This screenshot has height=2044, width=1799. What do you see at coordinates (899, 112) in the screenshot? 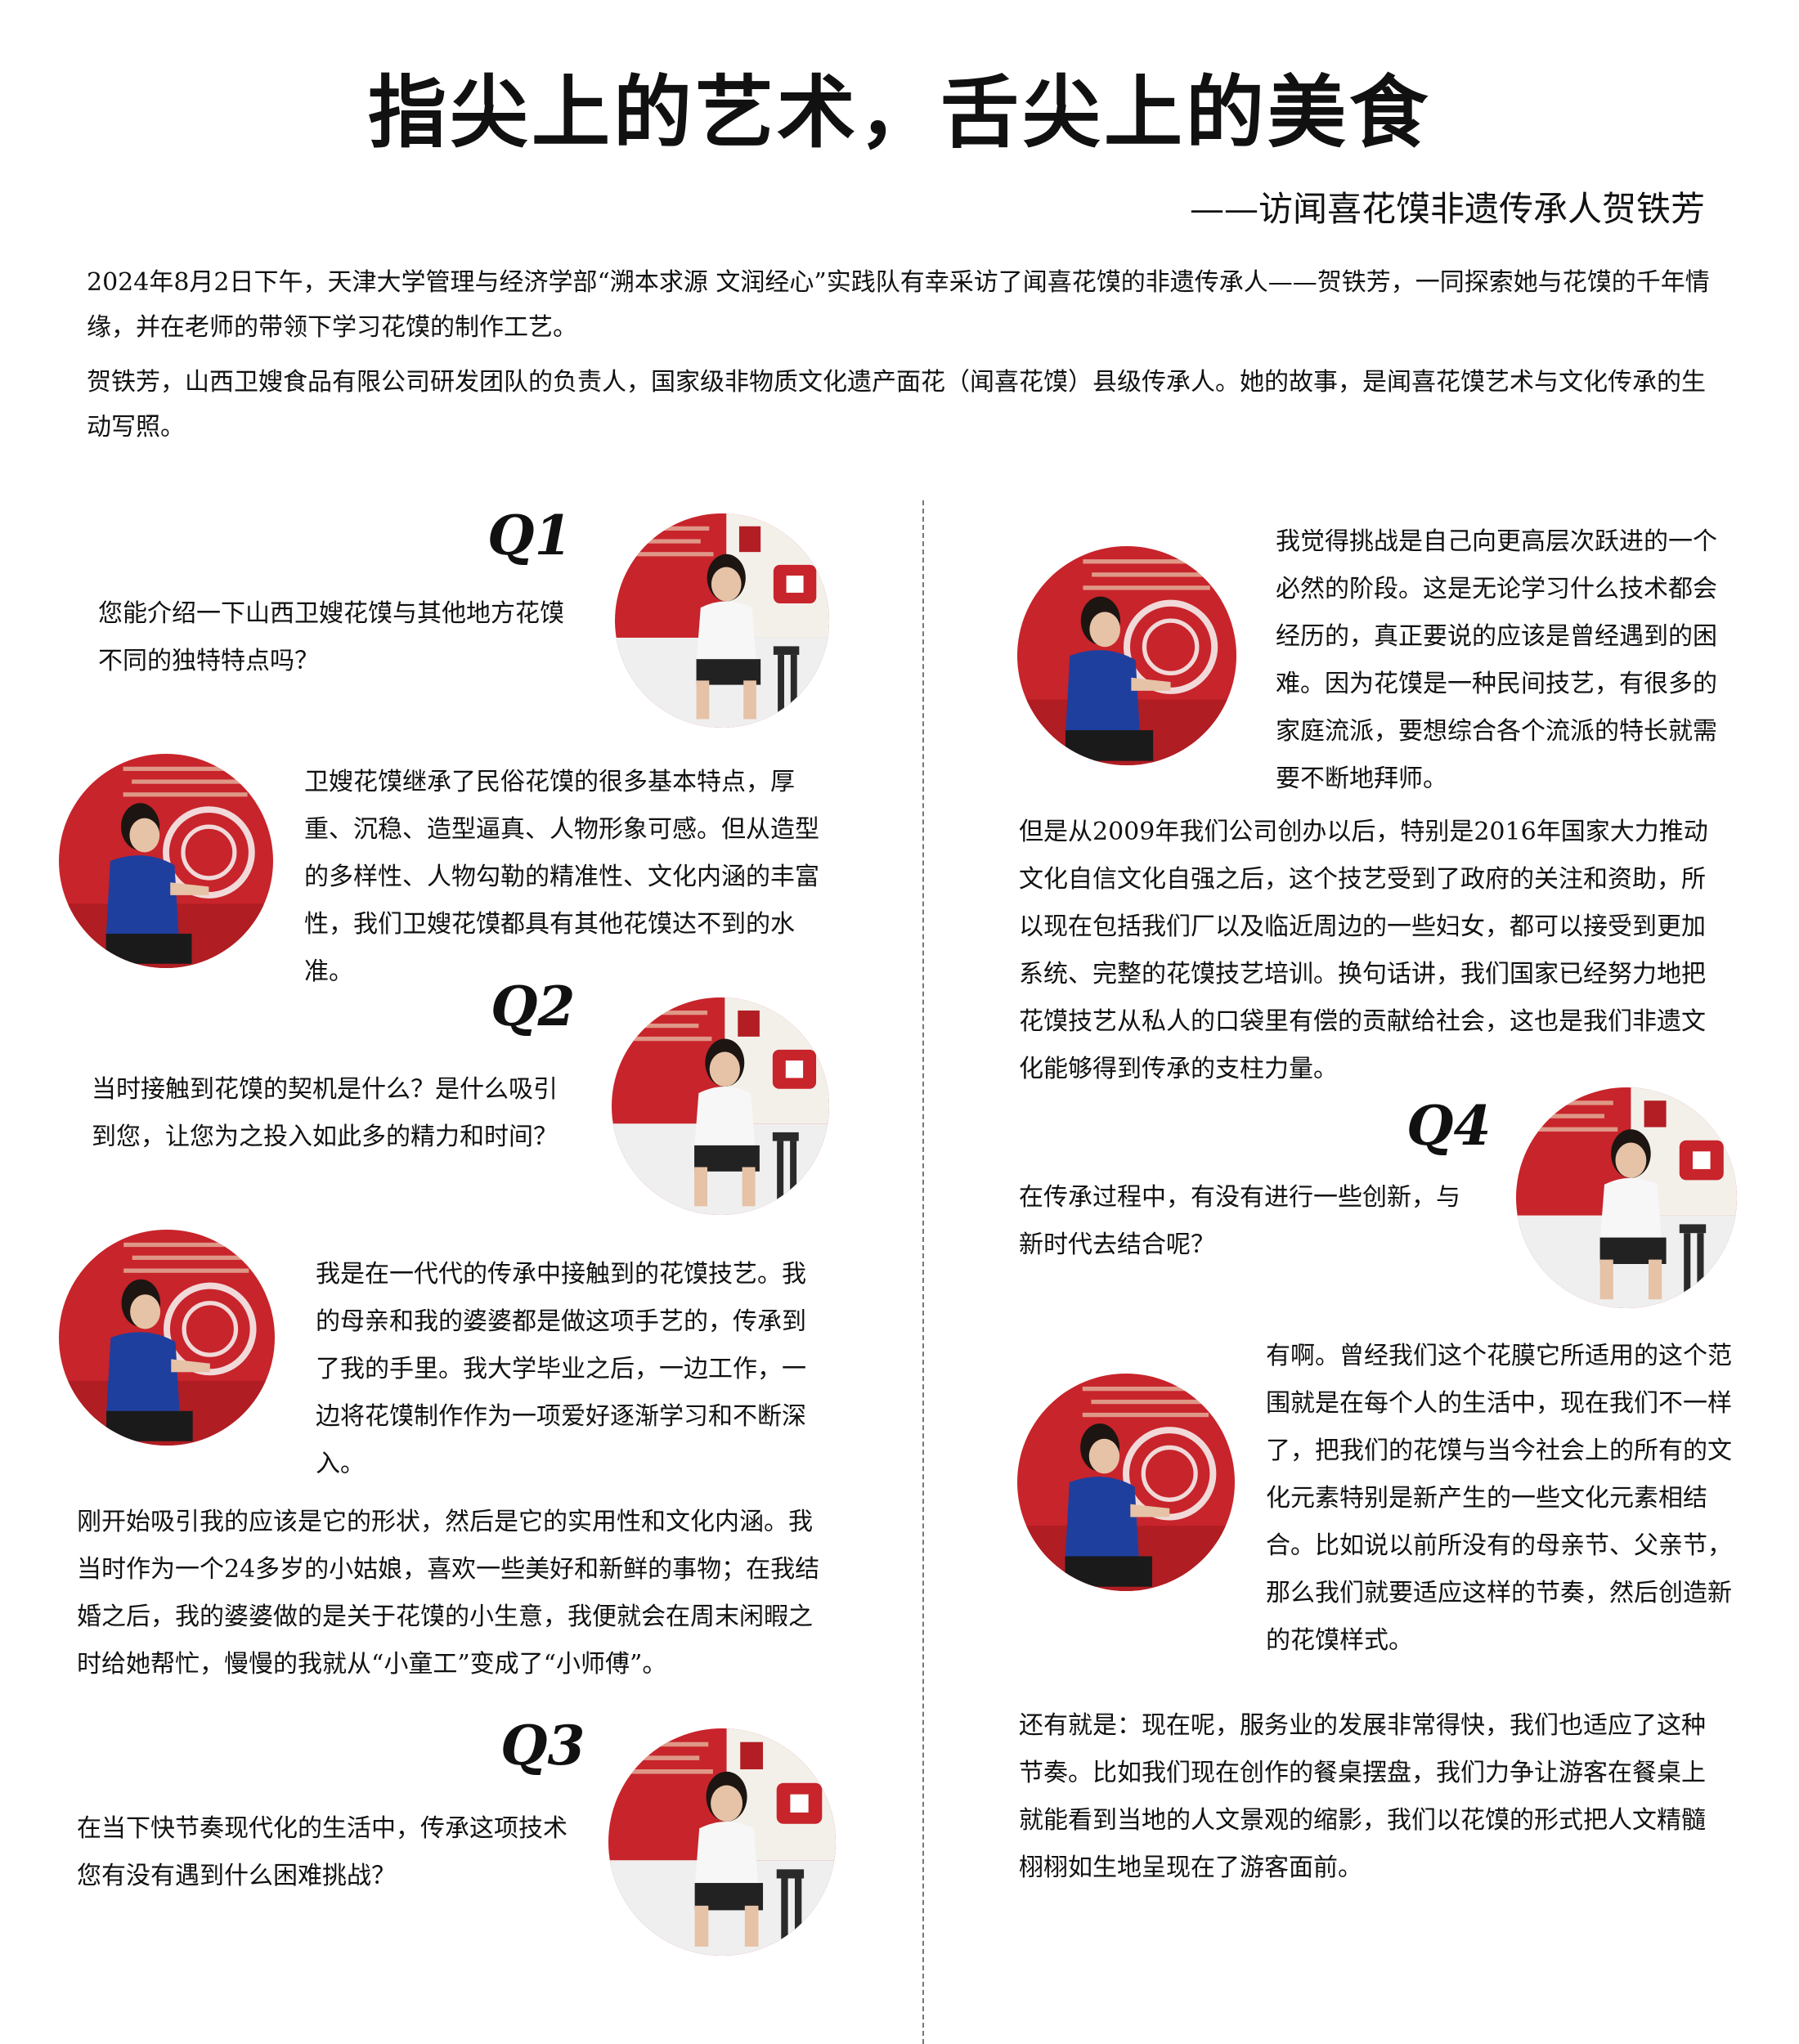
I see `page-title: 指尖上的艺术，舌尖上的美食` at bounding box center [899, 112].